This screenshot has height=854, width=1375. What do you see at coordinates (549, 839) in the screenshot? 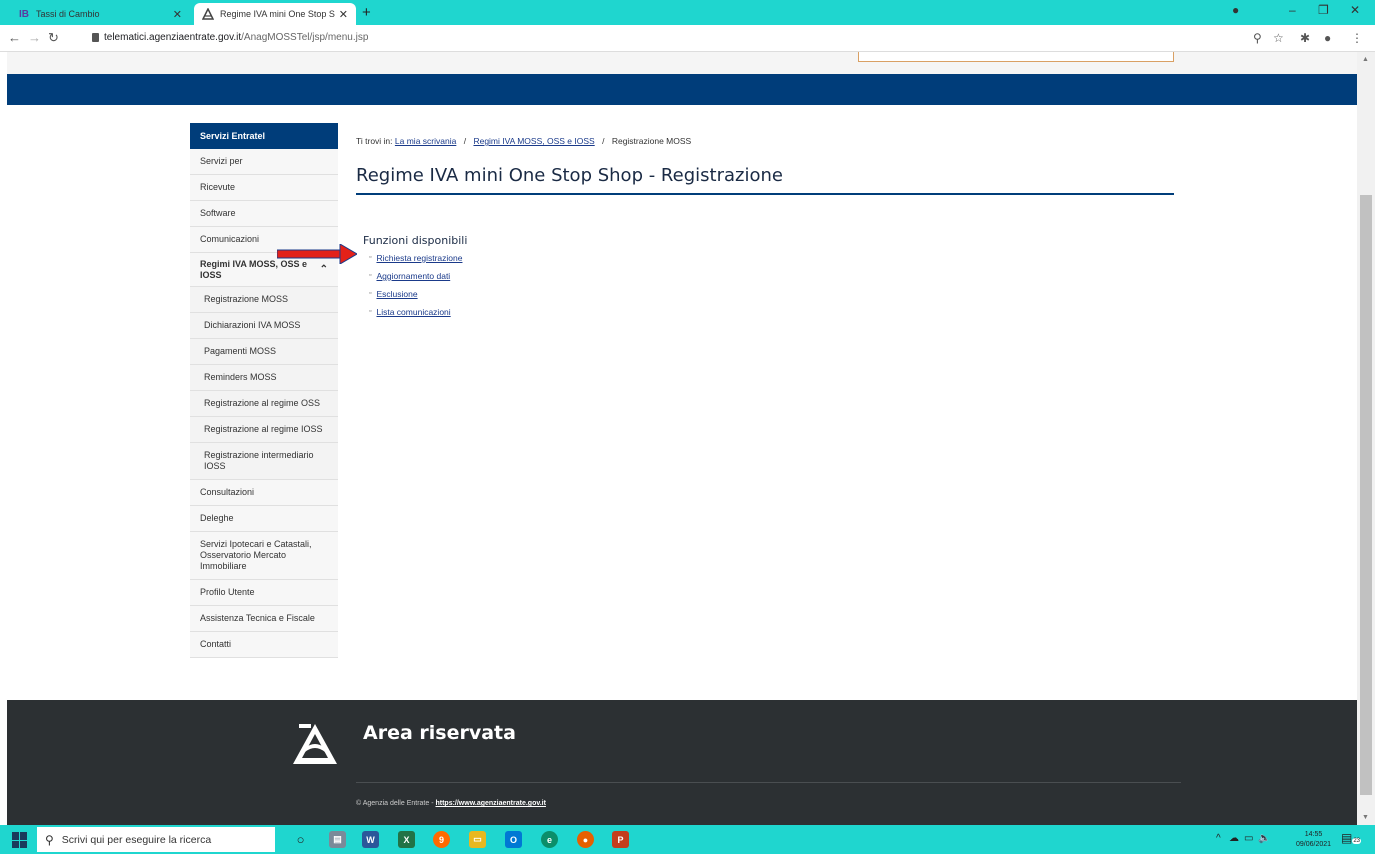
I see `edge-icon: e` at bounding box center [549, 839].